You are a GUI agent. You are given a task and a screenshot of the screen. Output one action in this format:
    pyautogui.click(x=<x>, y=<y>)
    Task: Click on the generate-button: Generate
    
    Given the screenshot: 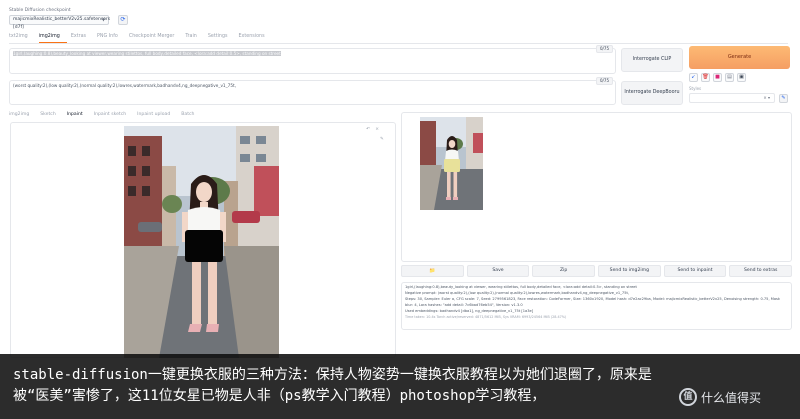 What is the action you would take?
    pyautogui.click(x=739, y=57)
    